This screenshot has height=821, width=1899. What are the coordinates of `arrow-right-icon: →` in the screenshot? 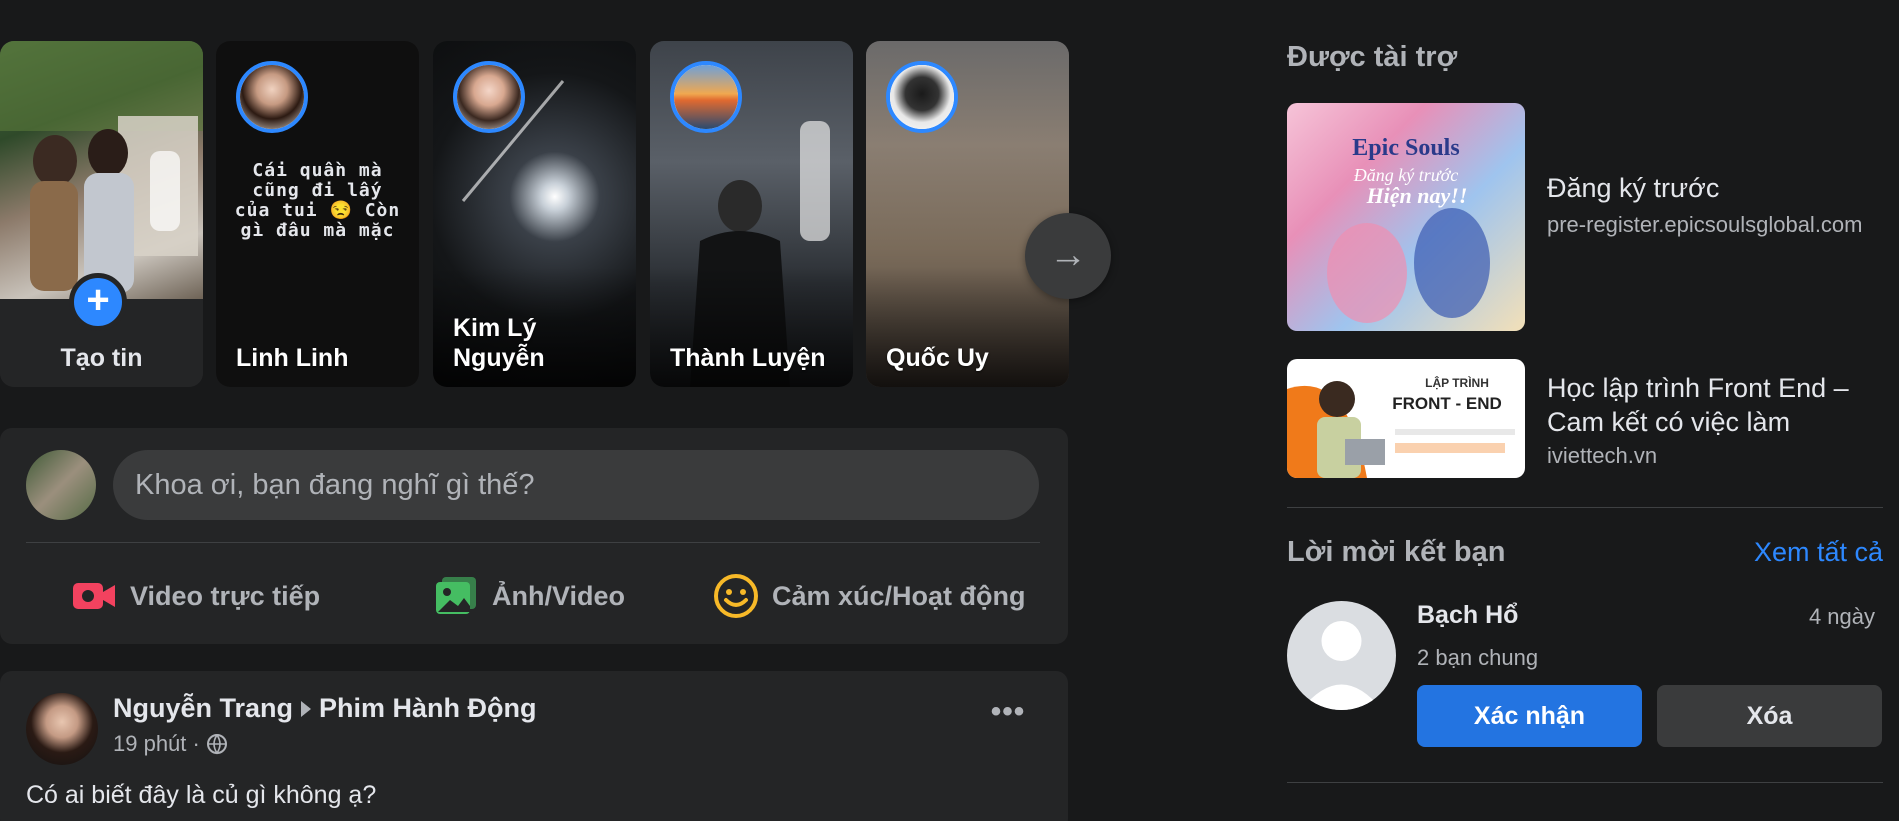 It's located at (1068, 255).